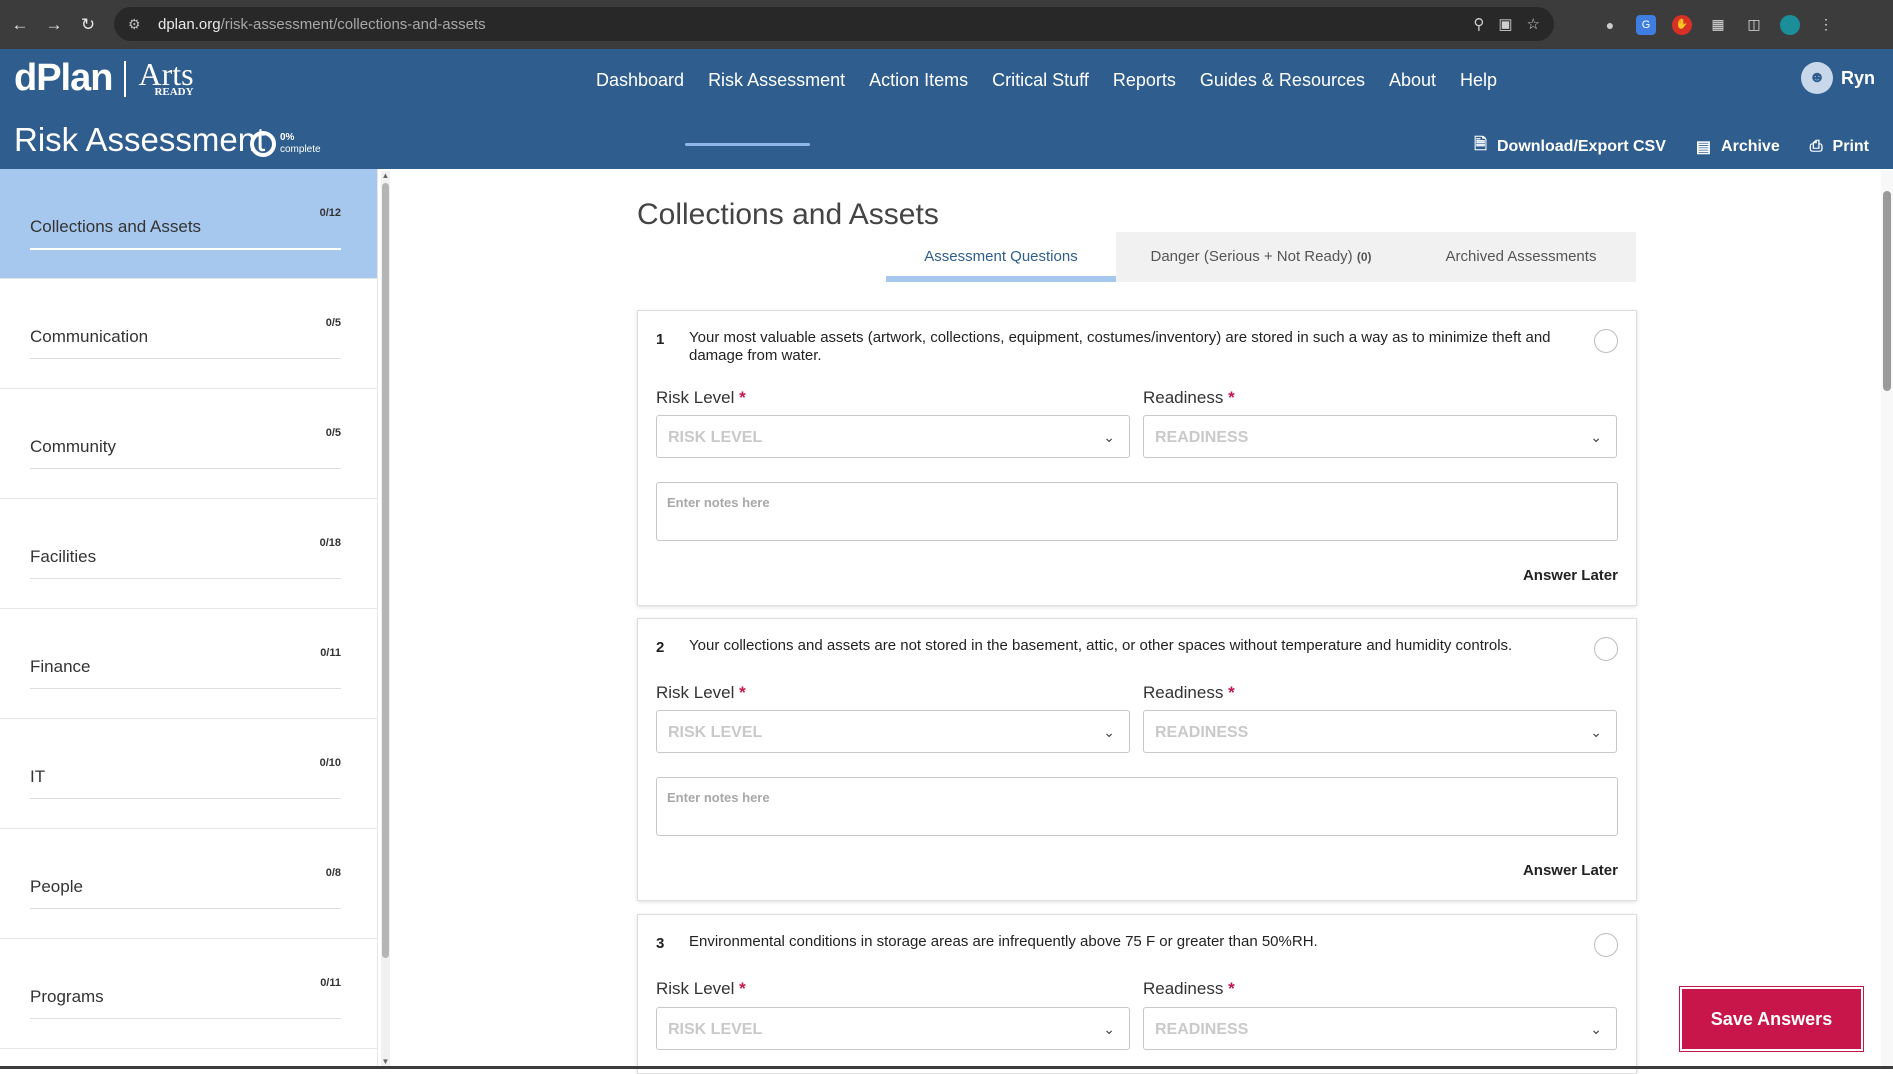 The width and height of the screenshot is (1893, 1074). Describe the element at coordinates (300, 149) in the screenshot. I see `progress-label: complete` at that location.